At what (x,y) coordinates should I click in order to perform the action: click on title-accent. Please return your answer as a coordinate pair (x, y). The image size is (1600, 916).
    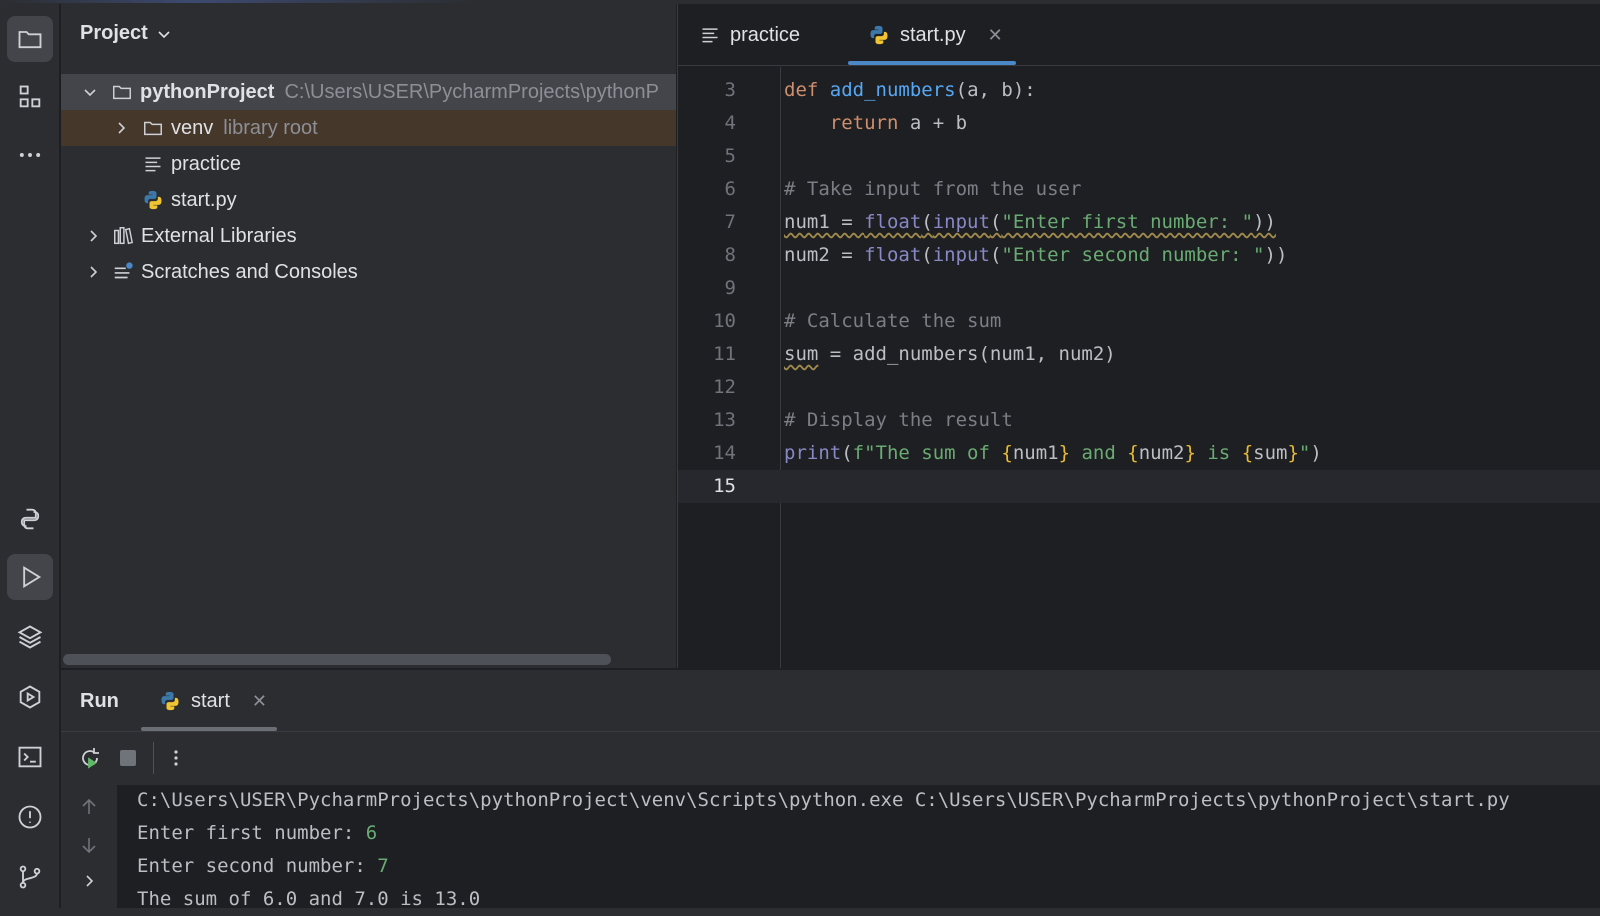
    Looking at the image, I should click on (240, 1).